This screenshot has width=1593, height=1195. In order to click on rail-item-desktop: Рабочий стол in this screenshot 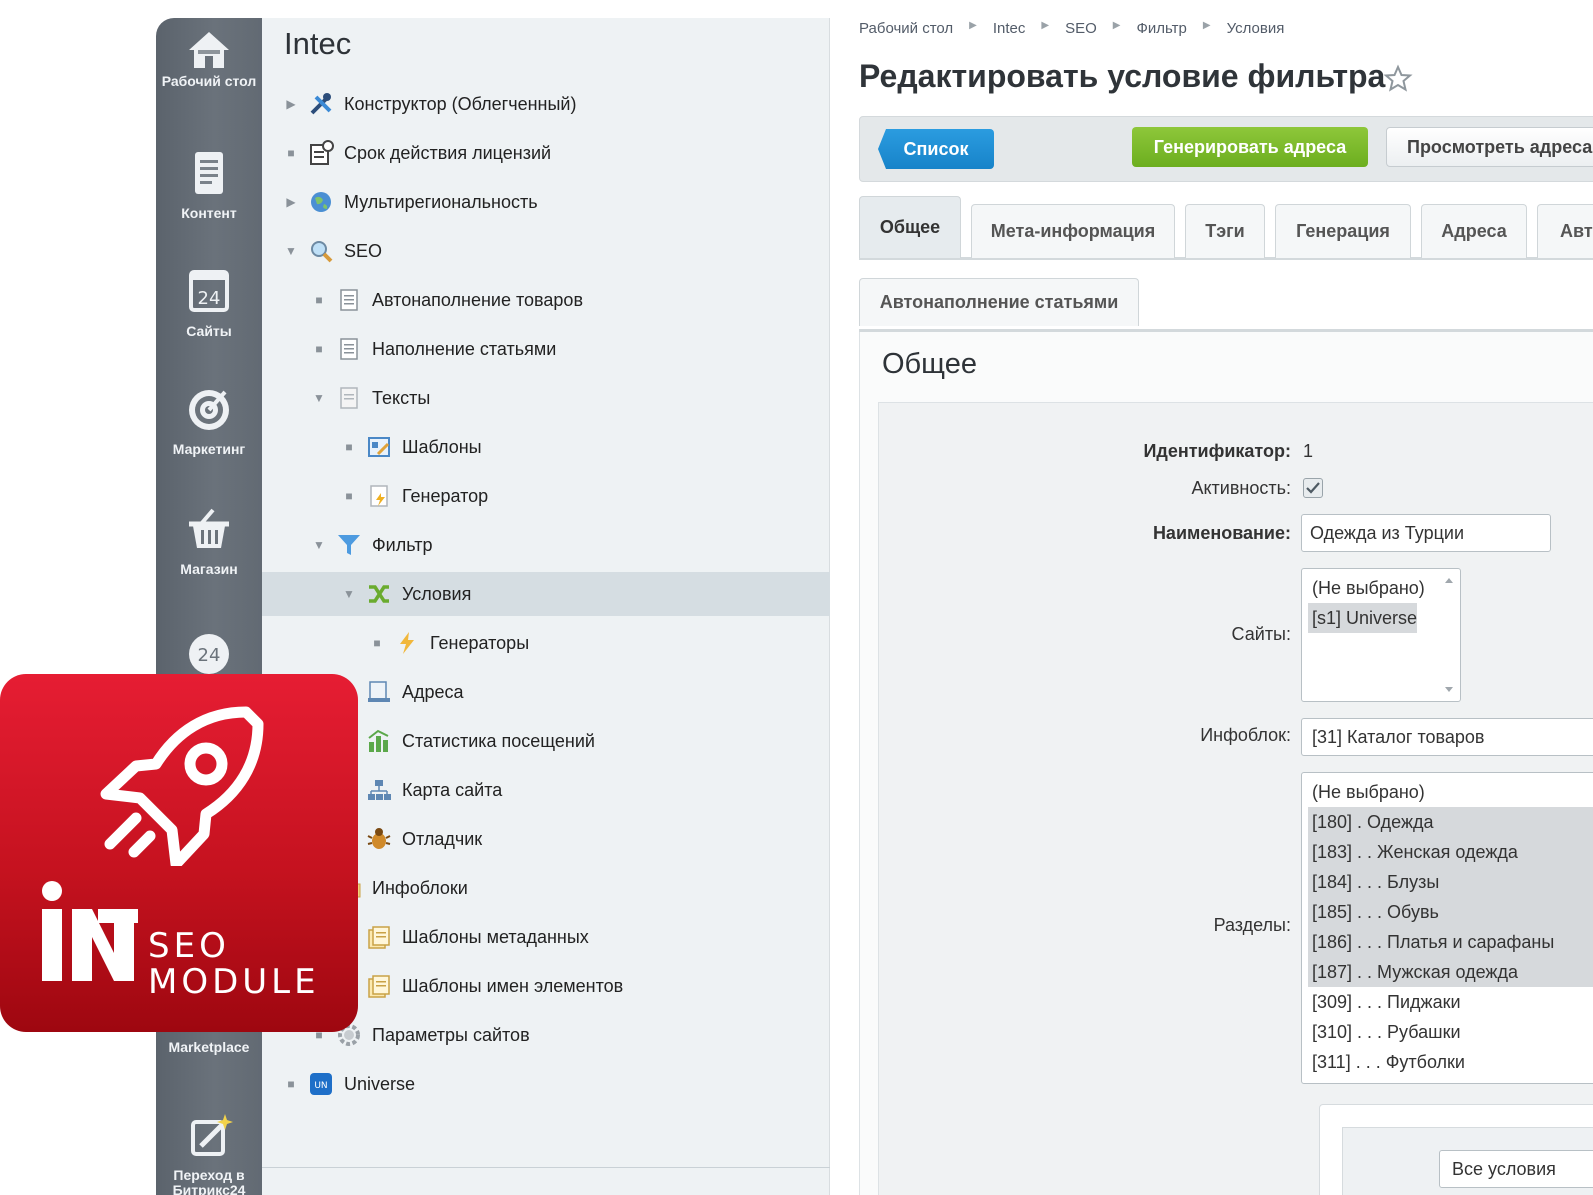, I will do `click(209, 57)`.